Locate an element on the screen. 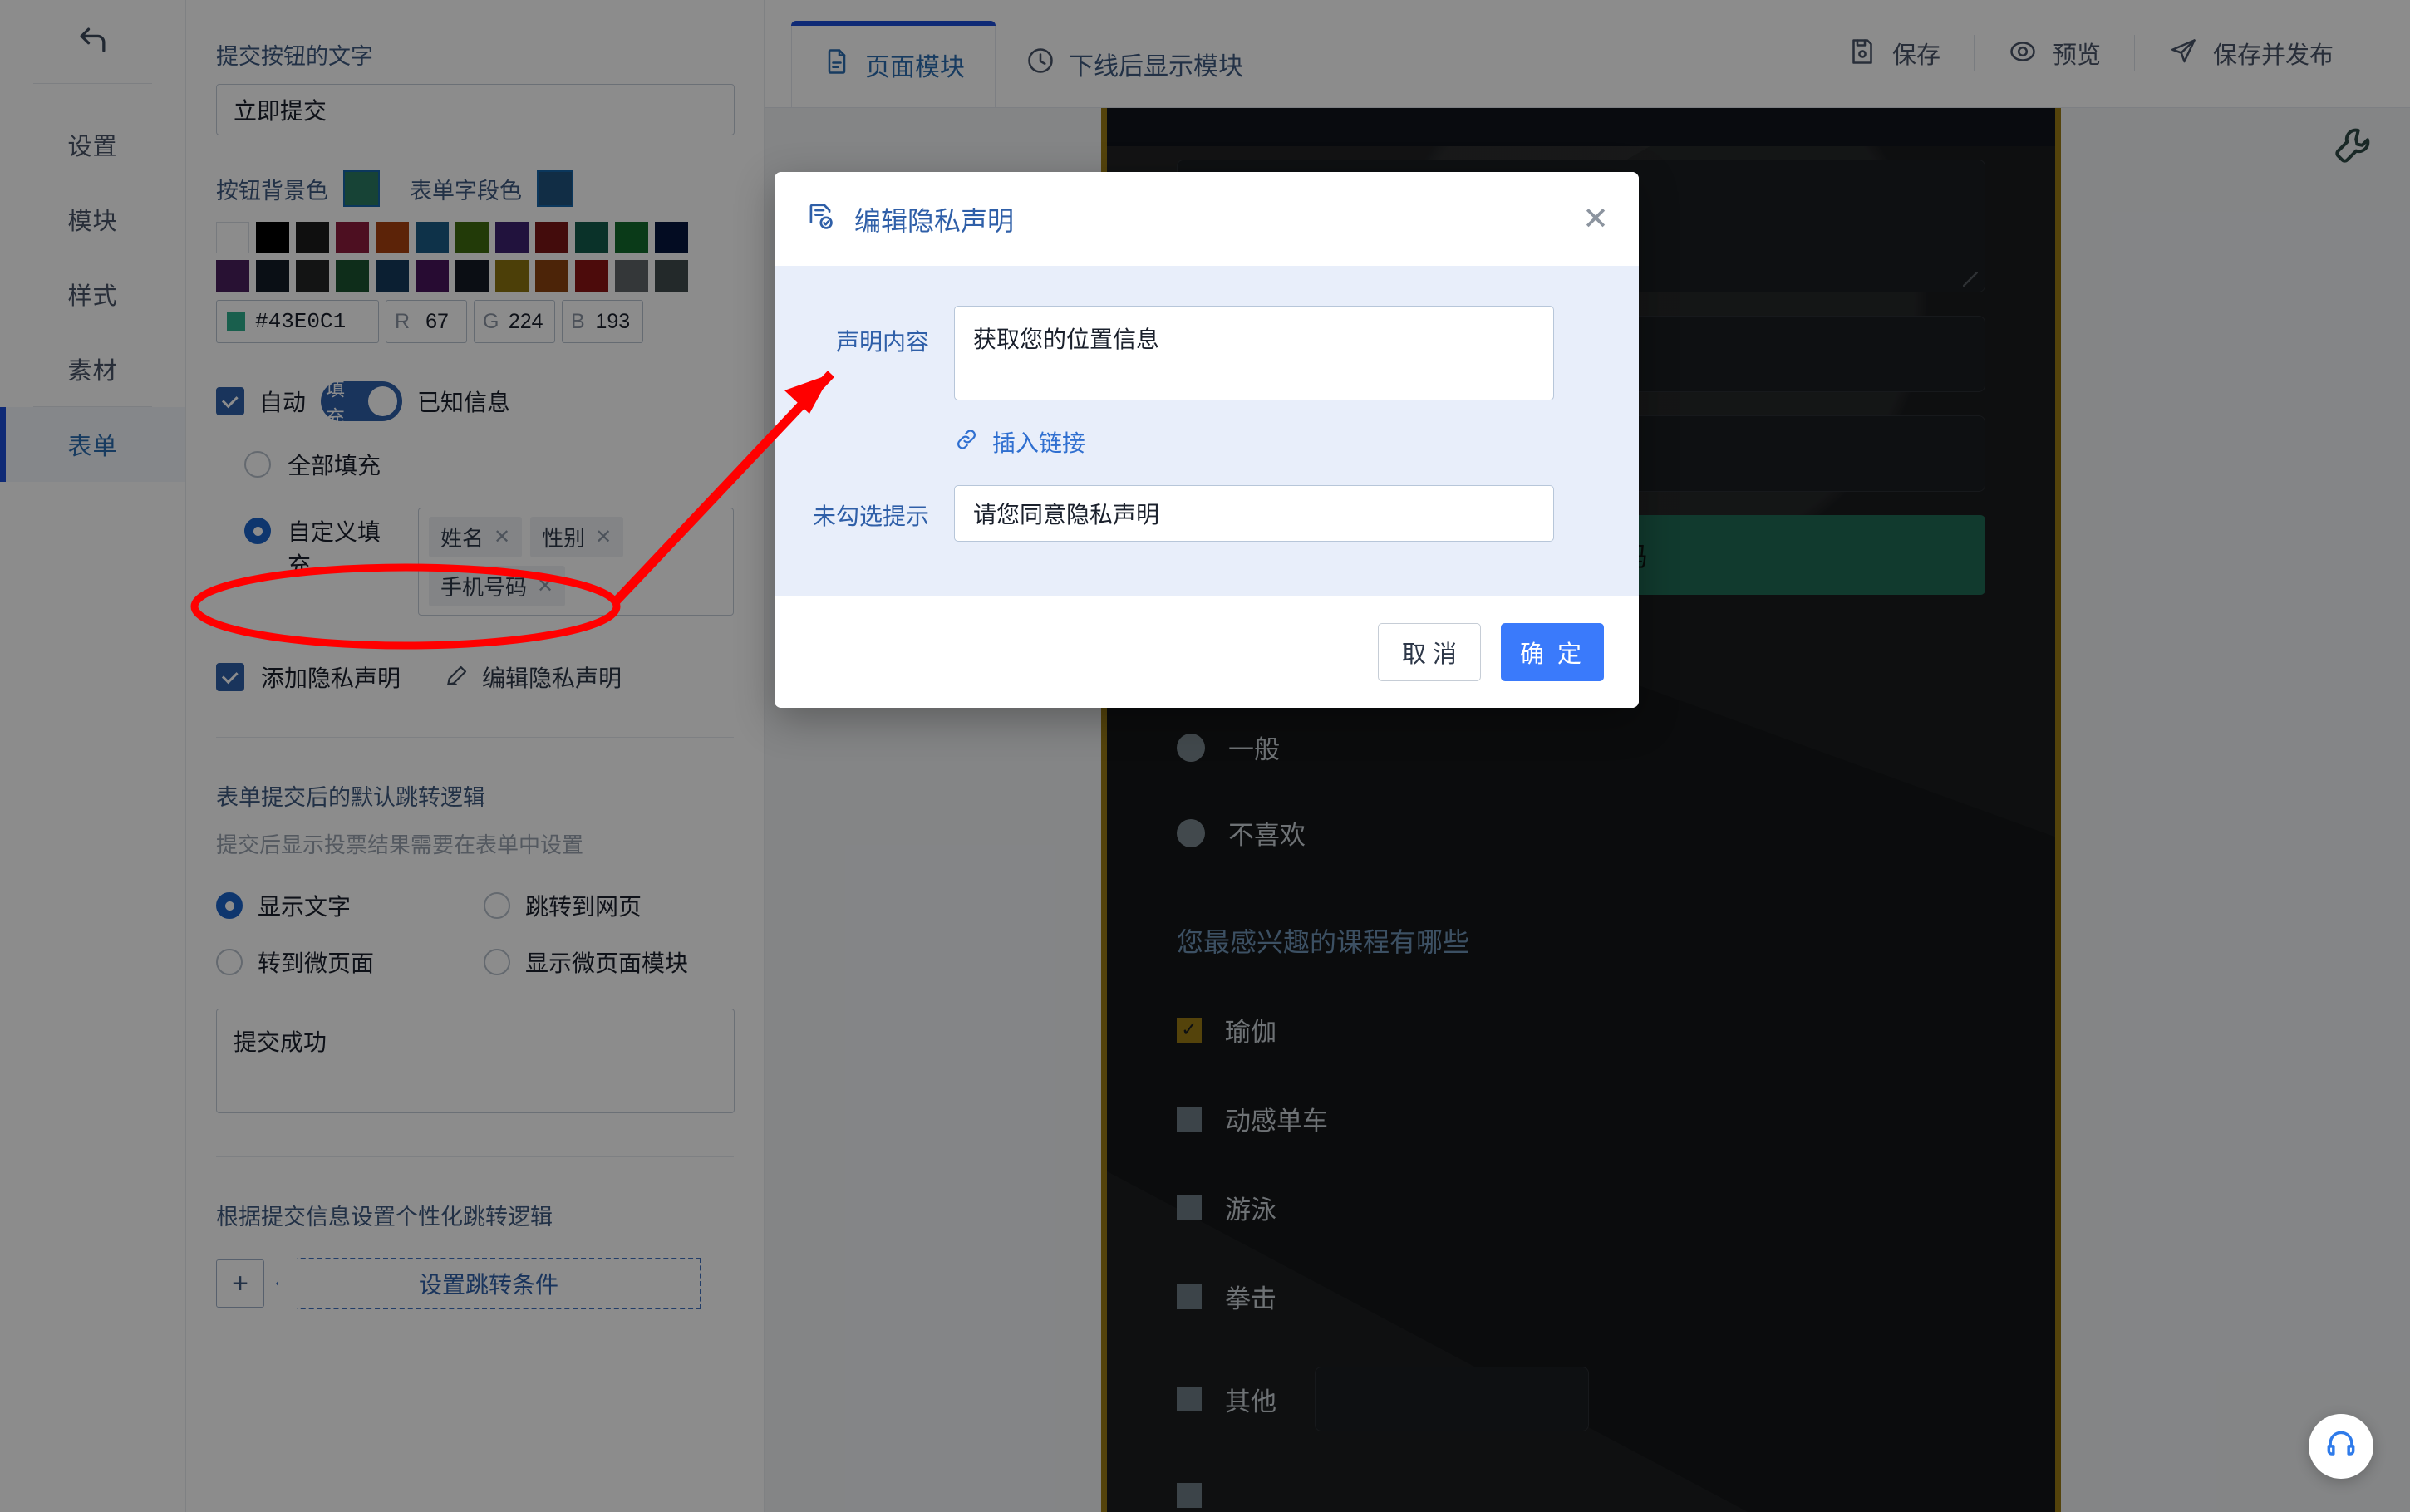 The image size is (2410, 1512). preview-button: 预览 is located at coordinates (2054, 54).